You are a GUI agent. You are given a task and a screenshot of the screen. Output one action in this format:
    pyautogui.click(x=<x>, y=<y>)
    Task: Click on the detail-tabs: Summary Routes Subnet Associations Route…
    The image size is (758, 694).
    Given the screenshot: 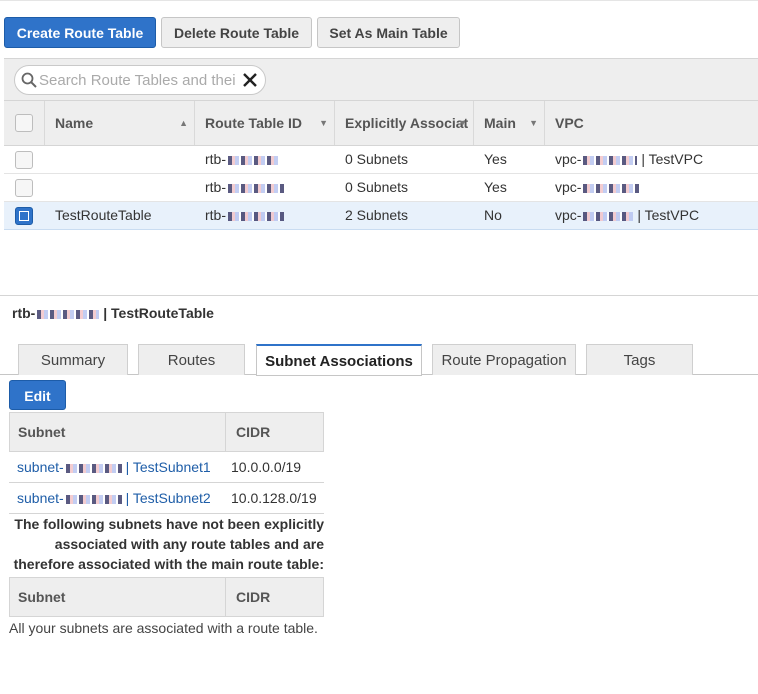 What is the action you would take?
    pyautogui.click(x=379, y=359)
    